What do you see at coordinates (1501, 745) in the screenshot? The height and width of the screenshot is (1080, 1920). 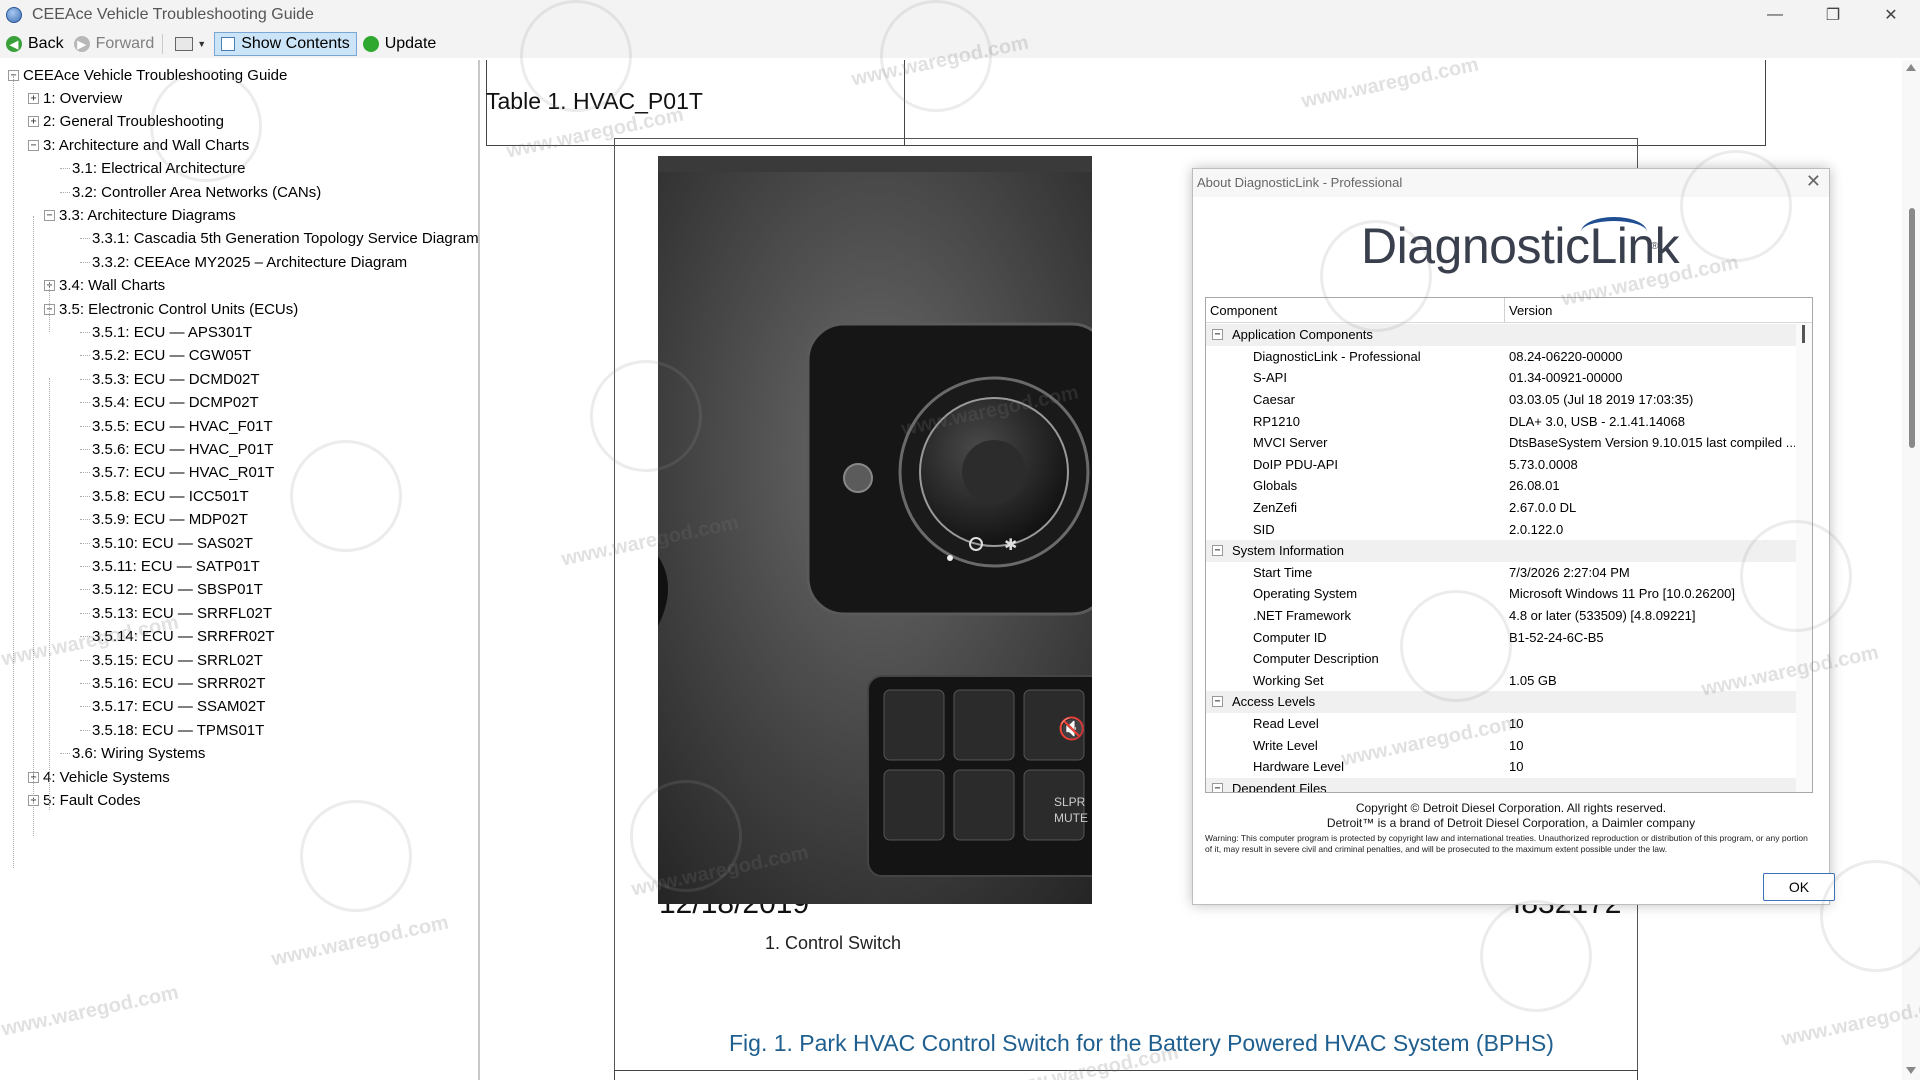 I see `grid-row: Write Level 10` at bounding box center [1501, 745].